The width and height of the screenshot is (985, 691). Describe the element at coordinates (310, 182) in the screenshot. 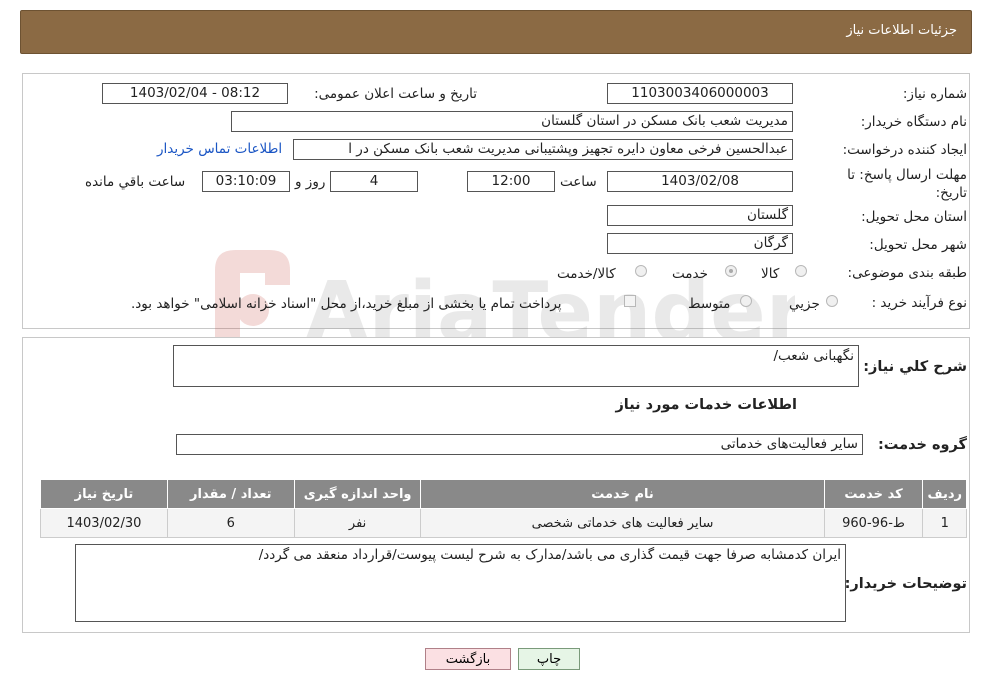

I see `days-label: روز و` at that location.